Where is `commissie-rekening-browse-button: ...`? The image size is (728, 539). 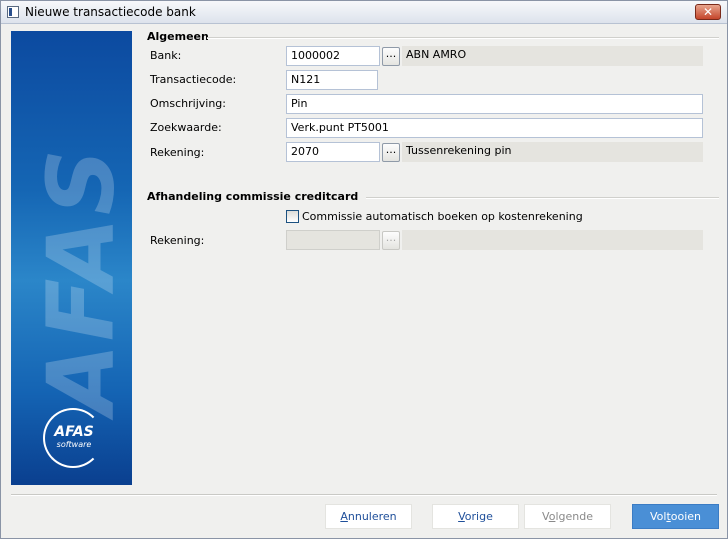 commissie-rekening-browse-button: ... is located at coordinates (391, 240).